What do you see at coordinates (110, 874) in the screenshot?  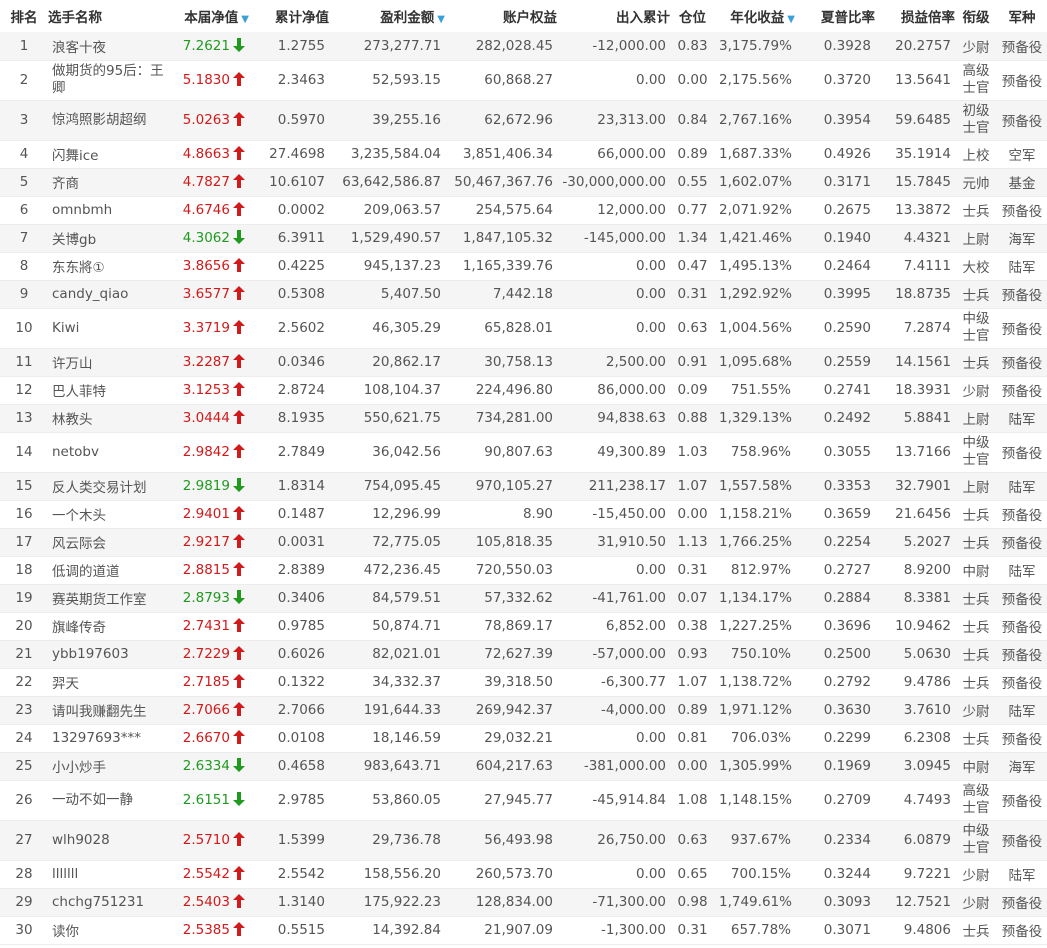 I see `row-name: lllllll` at bounding box center [110, 874].